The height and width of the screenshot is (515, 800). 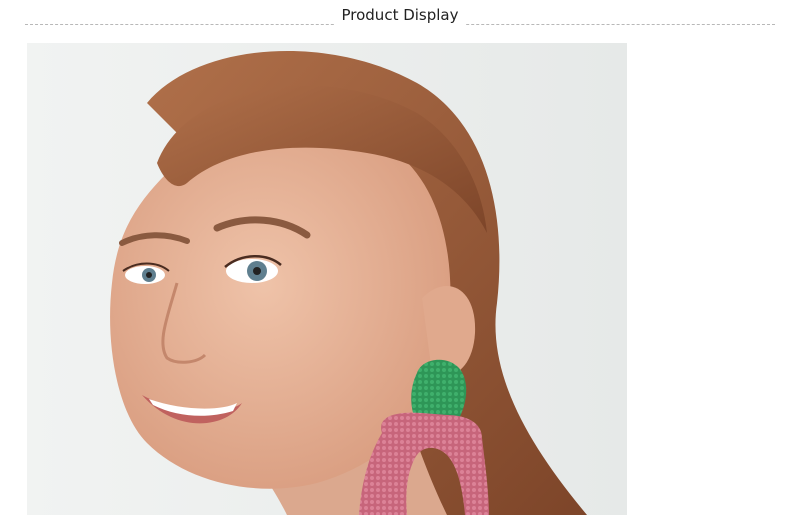 I want to click on section-title: Product Display, so click(x=400, y=15).